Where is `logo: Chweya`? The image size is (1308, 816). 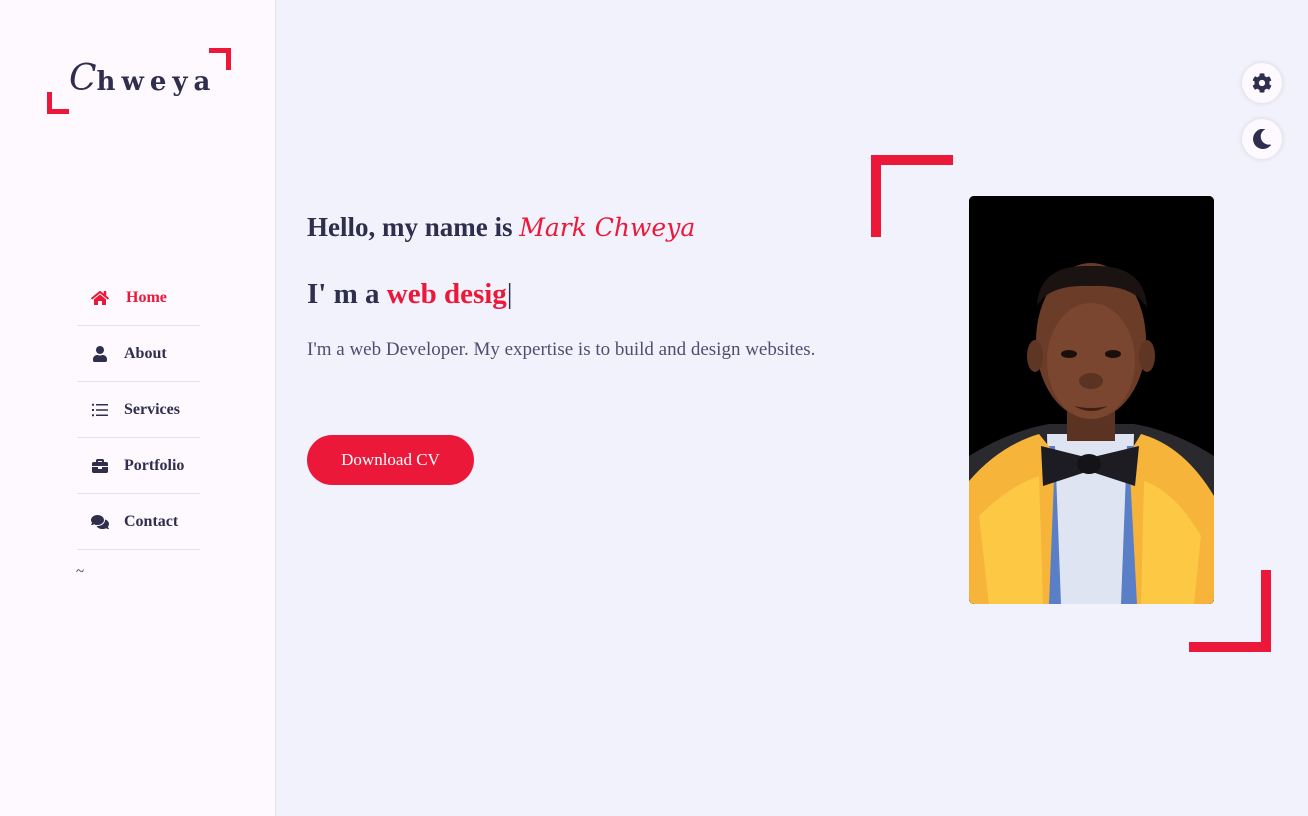
logo: Chweya is located at coordinates (139, 81).